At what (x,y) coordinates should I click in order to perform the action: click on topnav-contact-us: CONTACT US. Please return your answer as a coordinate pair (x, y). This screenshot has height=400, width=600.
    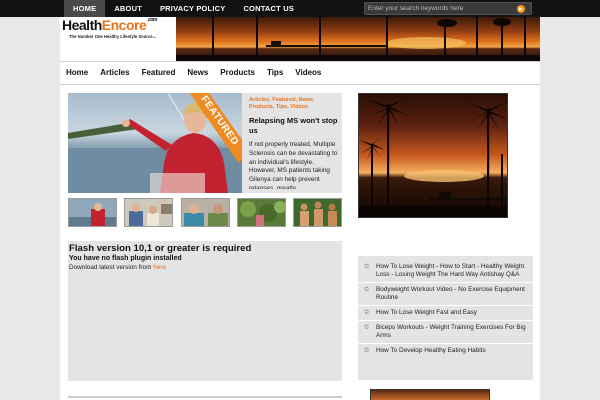
    Looking at the image, I should click on (268, 8).